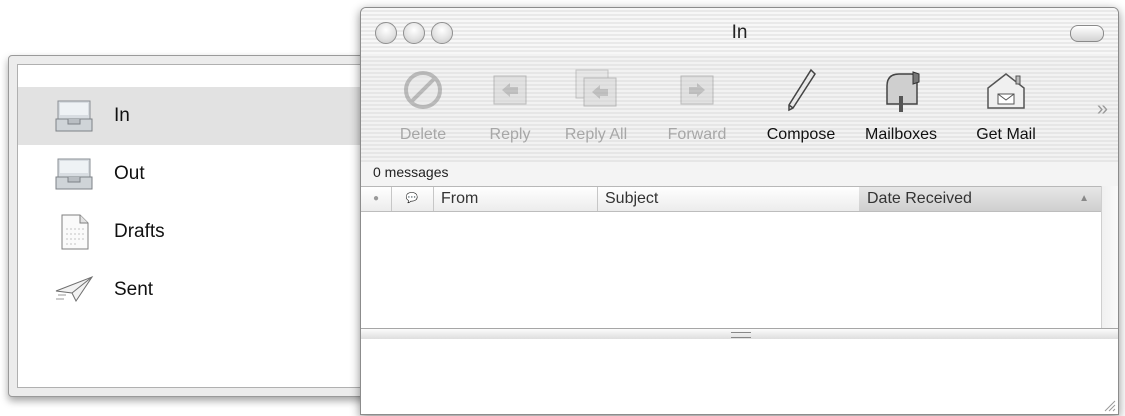 The height and width of the screenshot is (416, 1125). What do you see at coordinates (980, 199) in the screenshot?
I see `column-header-date-received: Date Received ▲` at bounding box center [980, 199].